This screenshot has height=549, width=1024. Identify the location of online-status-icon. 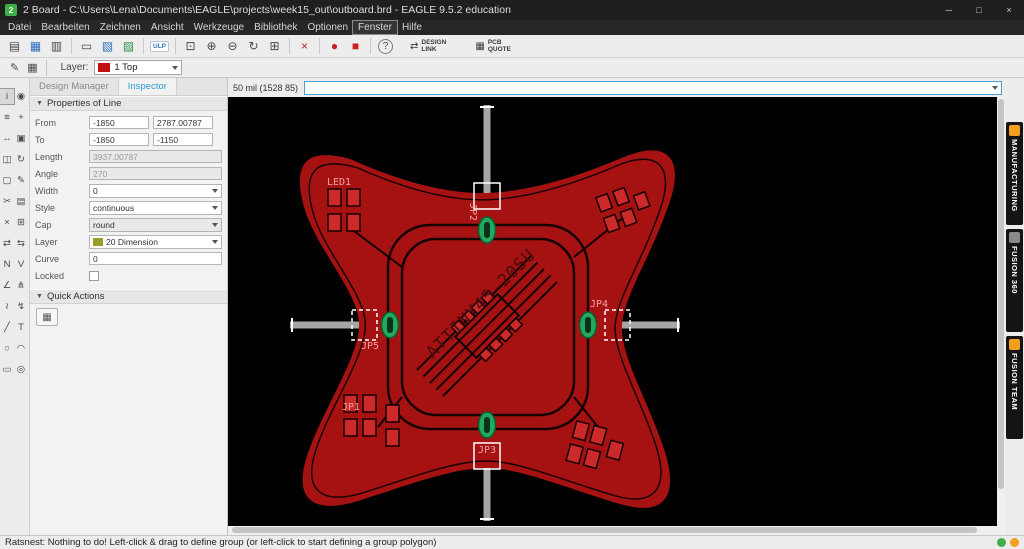
(1001, 542).